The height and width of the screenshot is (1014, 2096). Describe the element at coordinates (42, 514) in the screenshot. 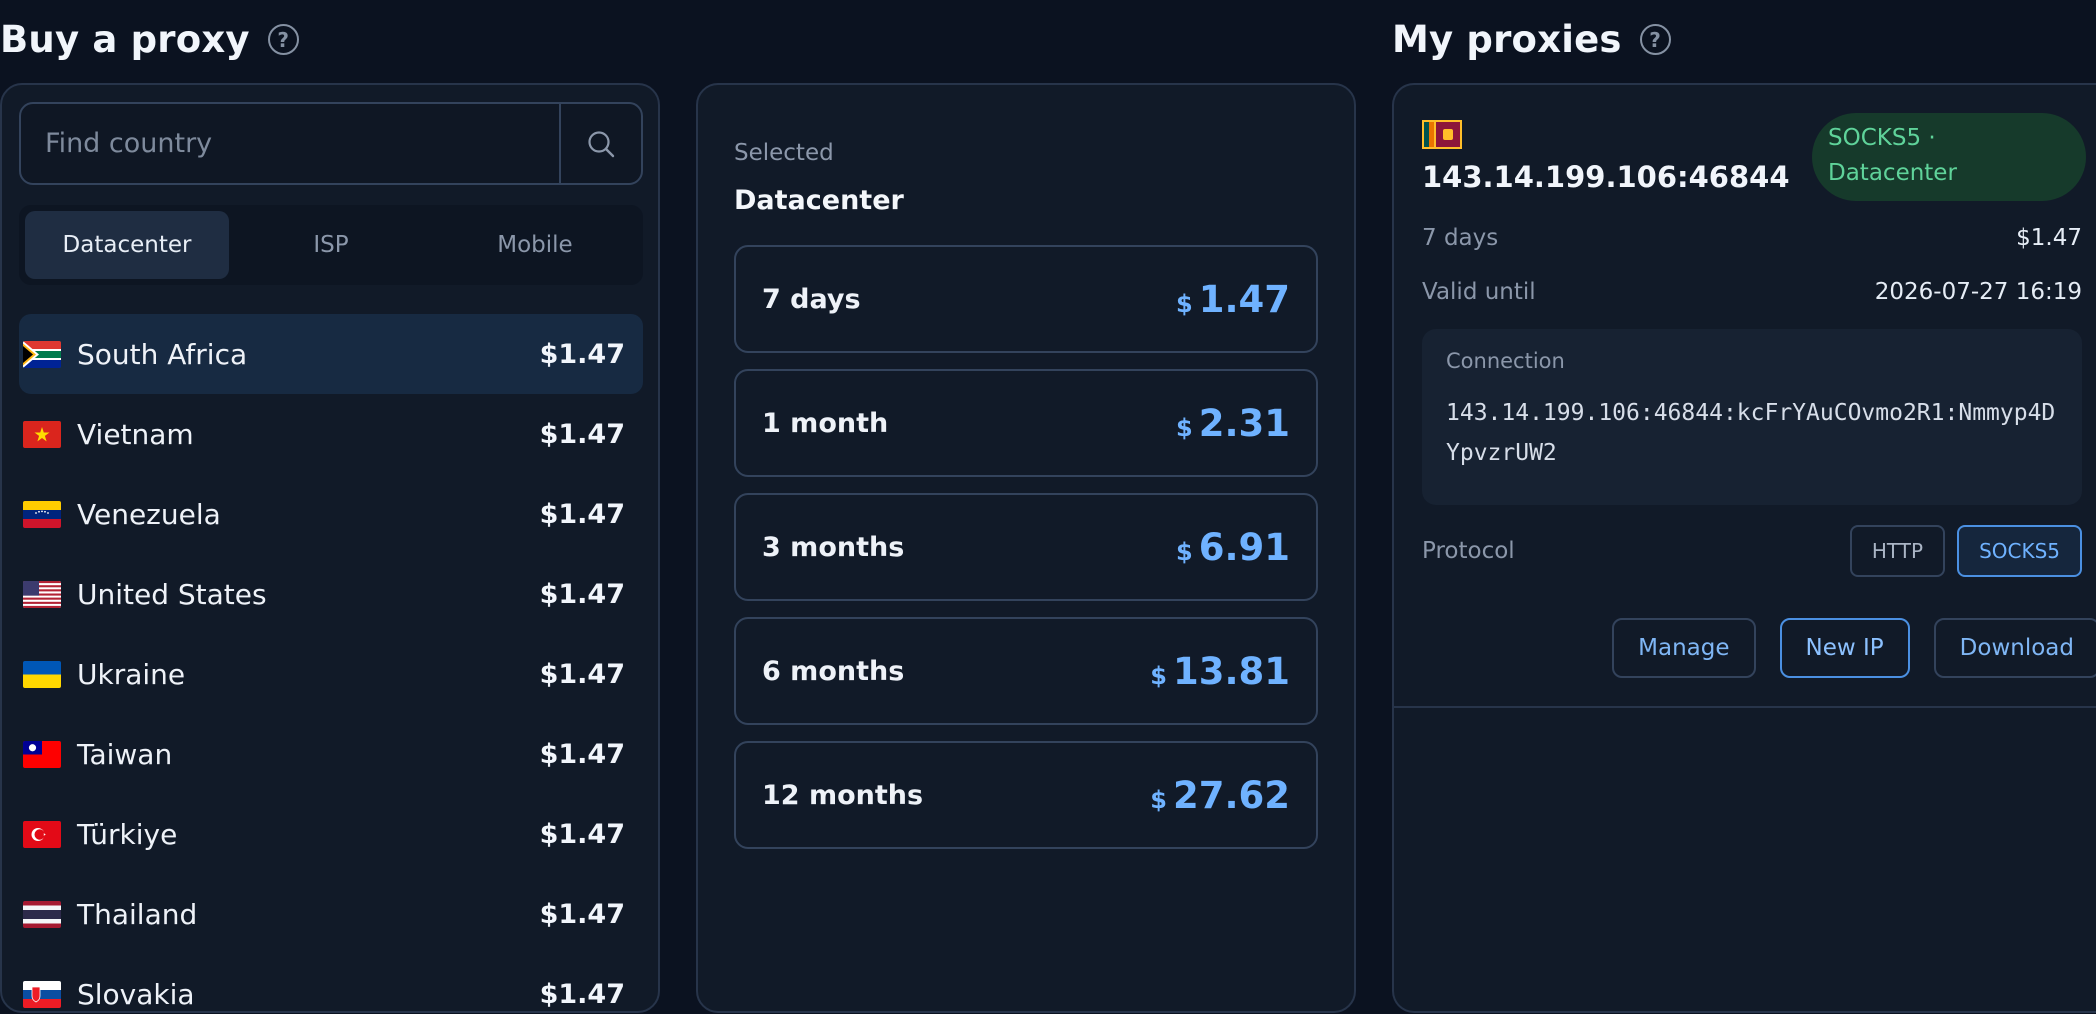

I see `ve-flag-icon` at that location.